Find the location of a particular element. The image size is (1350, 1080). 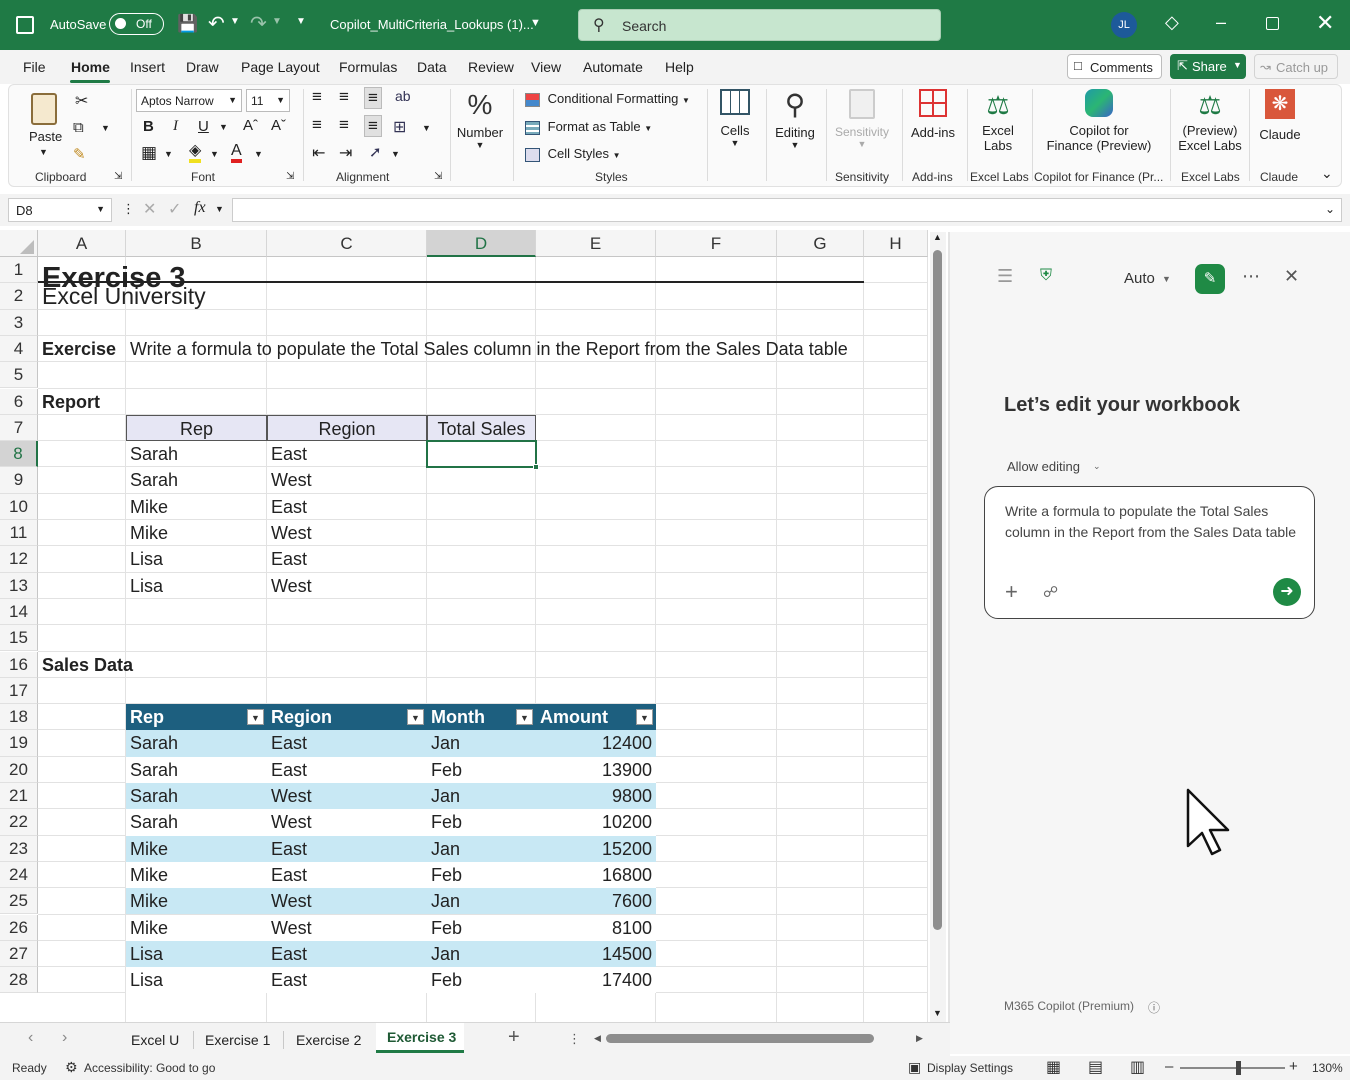

hscroll-right-icon: ▶ is located at coordinates (919, 1038).